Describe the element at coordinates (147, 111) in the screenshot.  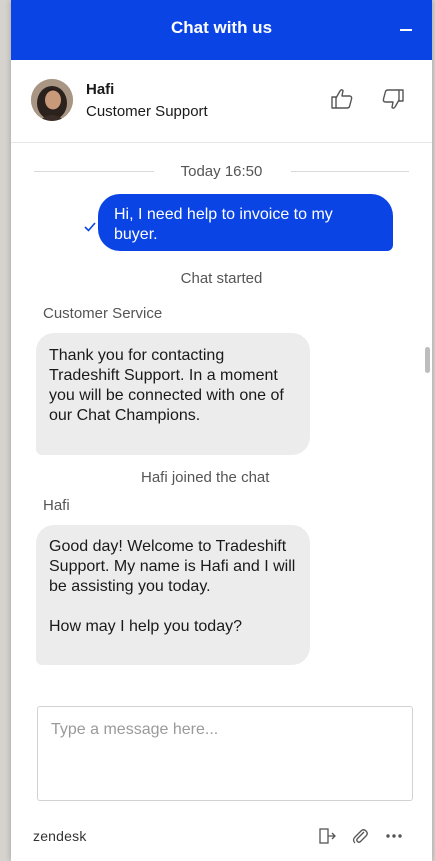
I see `agent-role: Customer Support` at that location.